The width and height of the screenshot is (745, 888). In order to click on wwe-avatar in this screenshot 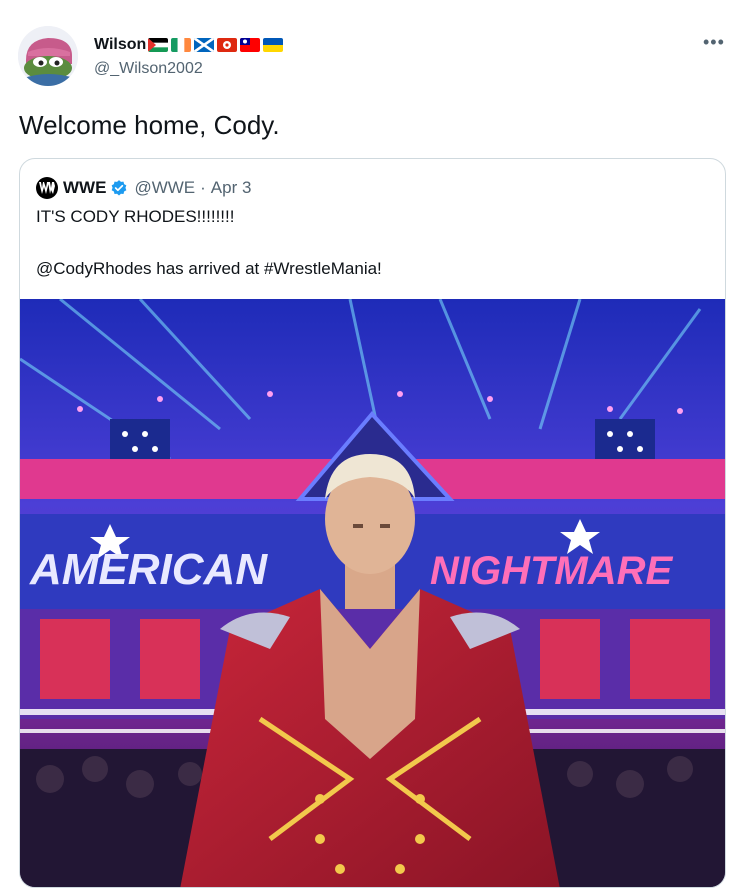, I will do `click(47, 188)`.